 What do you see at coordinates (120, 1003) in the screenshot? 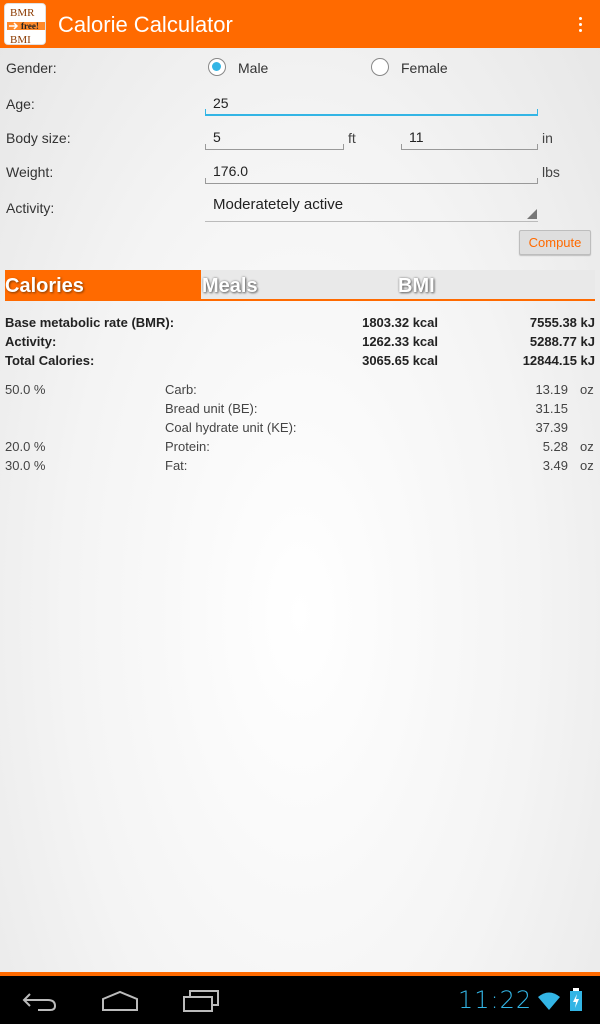
I see `home-icon` at bounding box center [120, 1003].